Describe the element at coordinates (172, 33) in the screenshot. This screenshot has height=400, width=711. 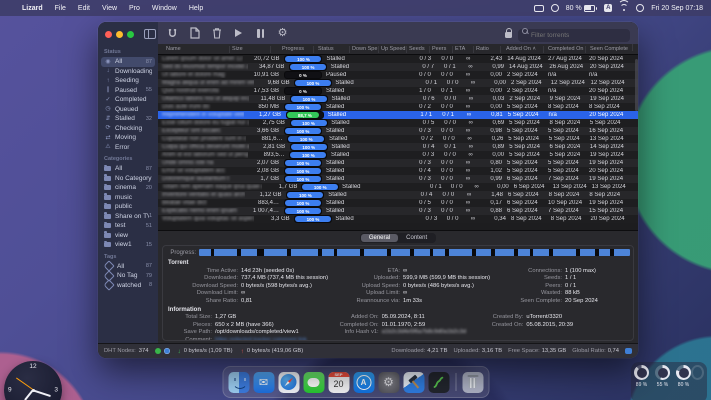
I see `add-magnet-link-button` at that location.